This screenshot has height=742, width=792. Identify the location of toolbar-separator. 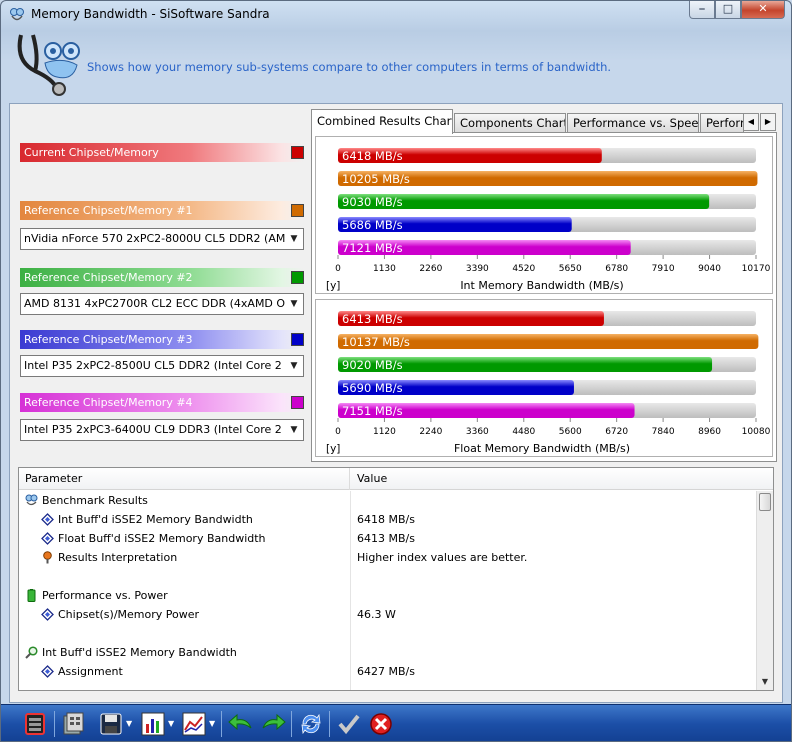
(329, 724).